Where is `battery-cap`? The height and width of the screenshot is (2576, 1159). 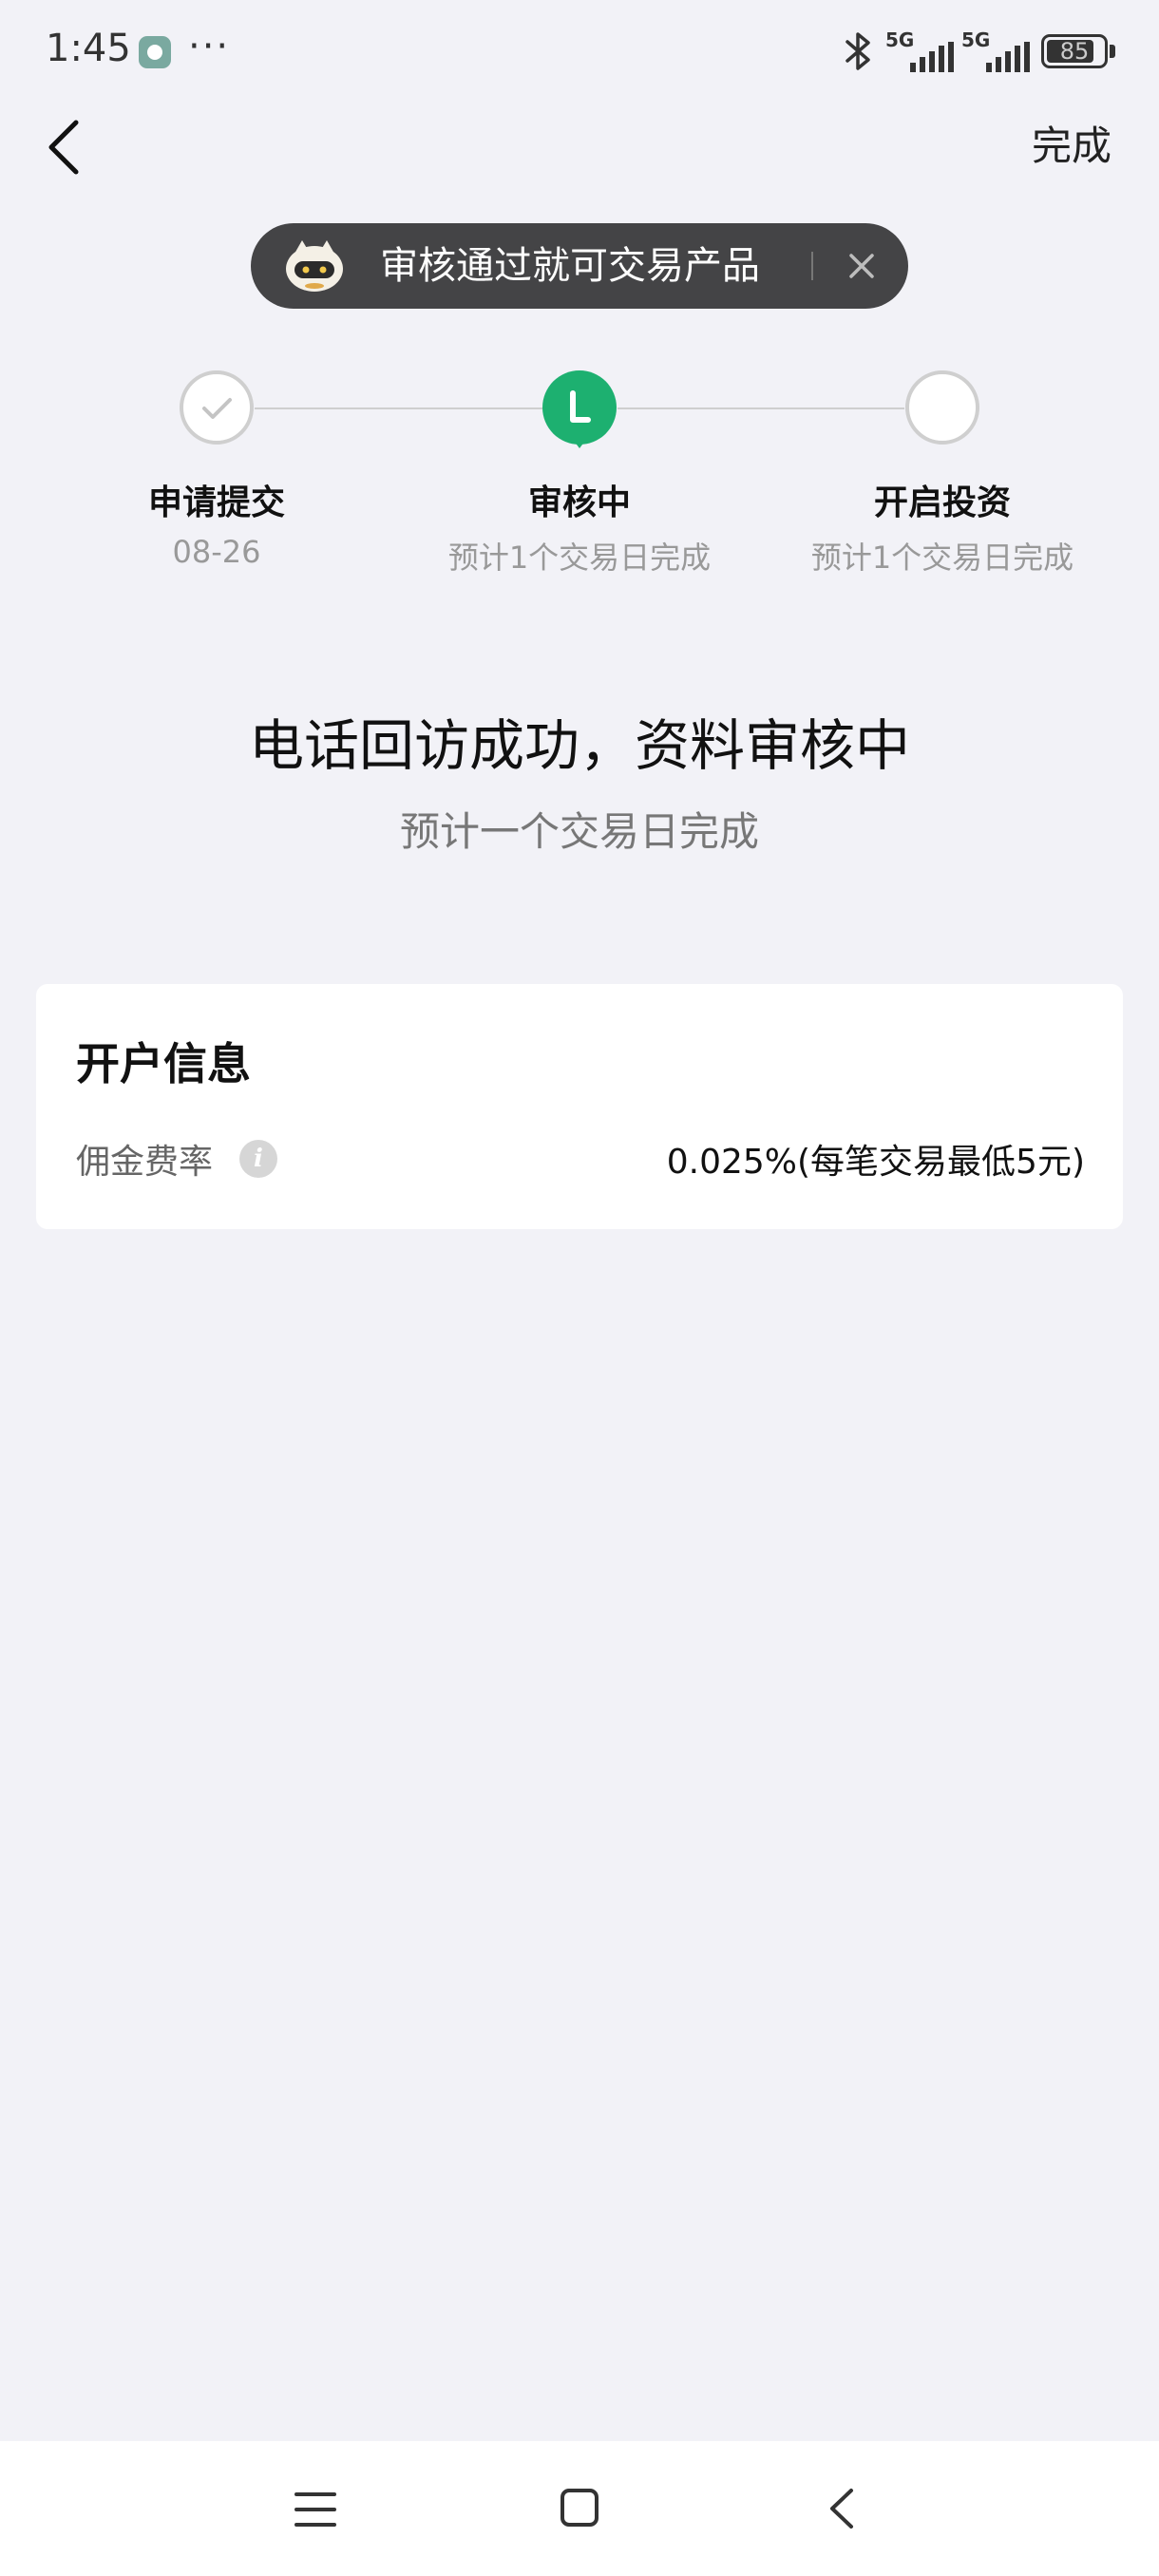
battery-cap is located at coordinates (1112, 51).